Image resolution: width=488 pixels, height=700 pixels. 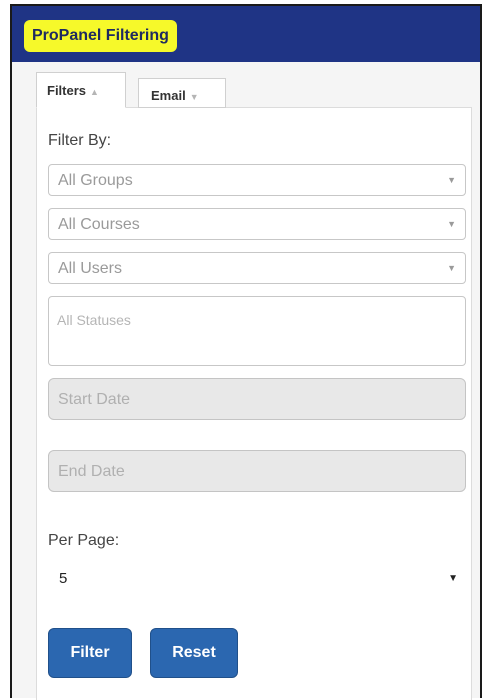 I want to click on tab-email-label: Email, so click(x=168, y=95).